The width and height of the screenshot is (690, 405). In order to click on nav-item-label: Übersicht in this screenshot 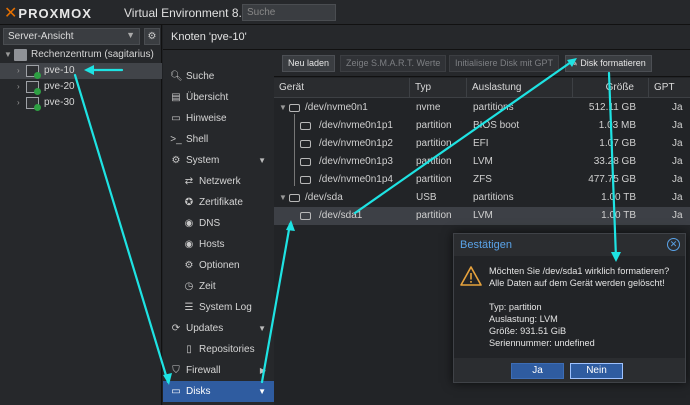, I will do `click(207, 97)`.